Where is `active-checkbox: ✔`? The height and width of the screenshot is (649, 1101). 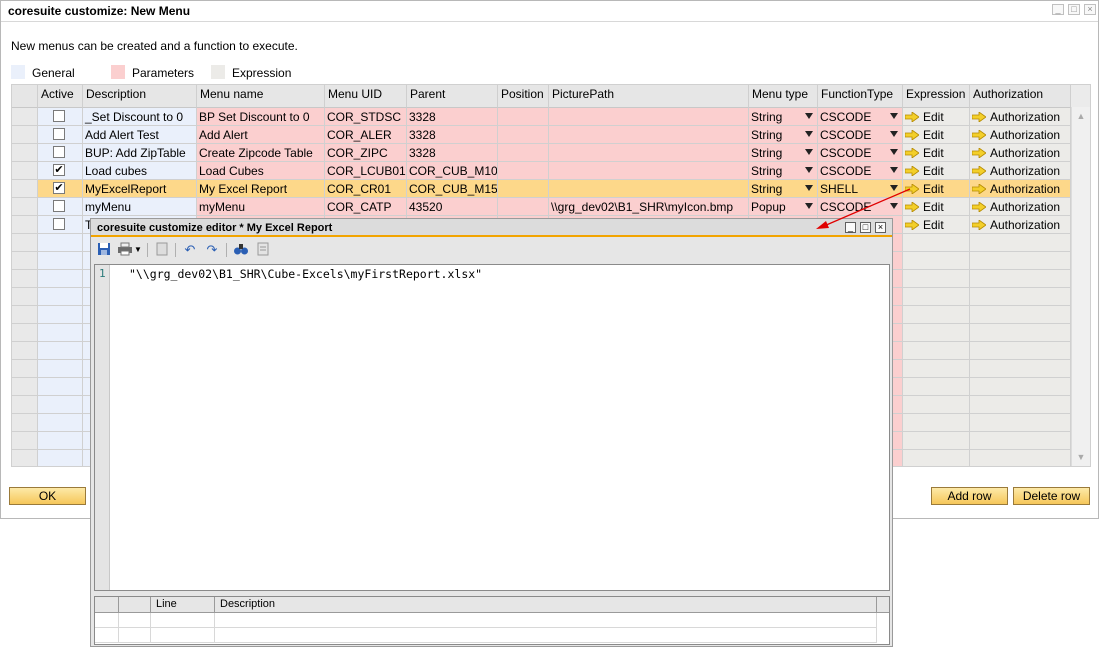
active-checkbox: ✔ is located at coordinates (59, 188).